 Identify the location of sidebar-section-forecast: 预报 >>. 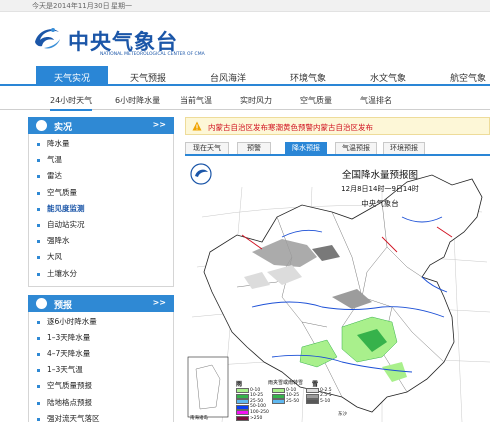
(101, 303).